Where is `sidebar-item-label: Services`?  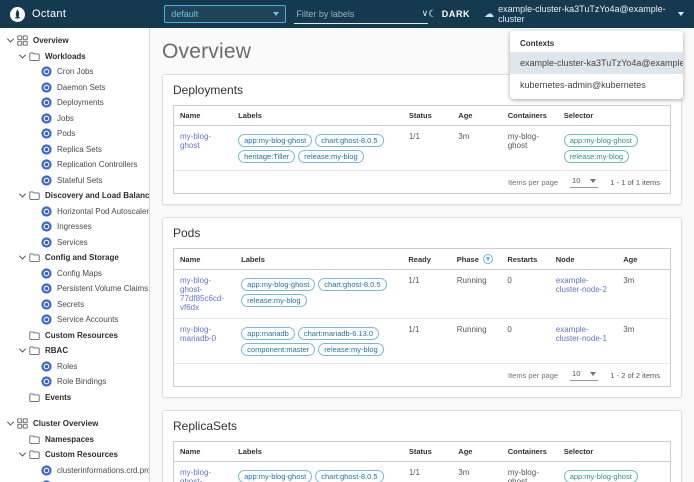 sidebar-item-label: Services is located at coordinates (72, 242).